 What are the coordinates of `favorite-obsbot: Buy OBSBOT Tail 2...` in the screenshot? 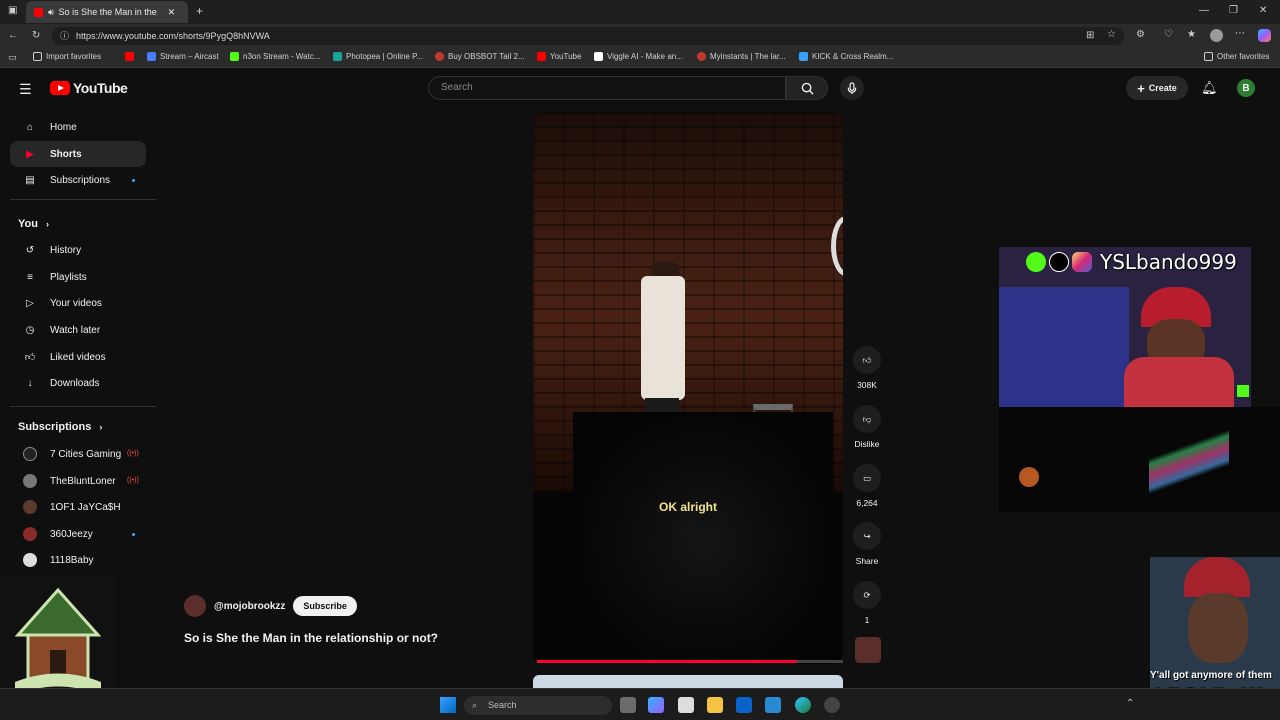 It's located at (480, 56).